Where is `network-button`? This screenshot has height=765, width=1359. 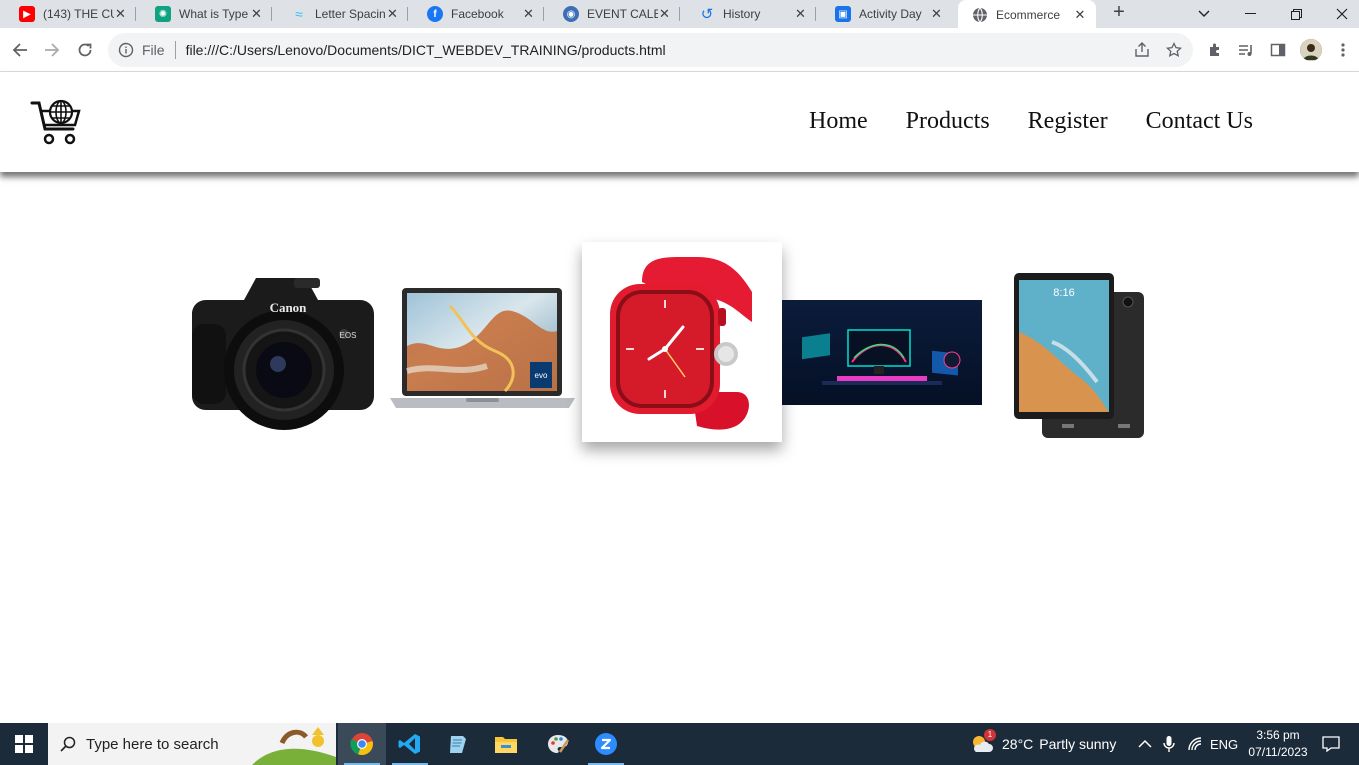
network-button is located at coordinates (1195, 744).